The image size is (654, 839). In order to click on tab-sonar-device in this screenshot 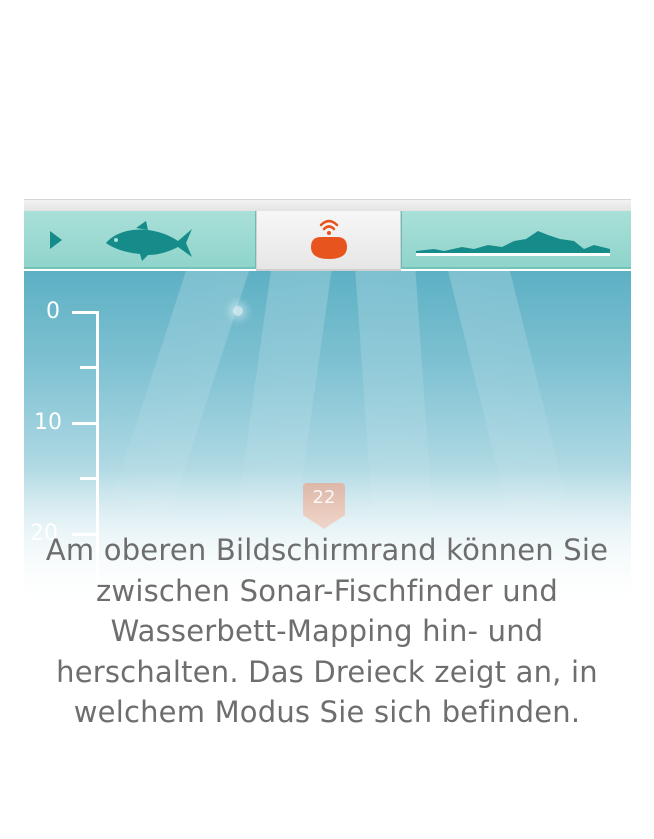, I will do `click(328, 241)`.